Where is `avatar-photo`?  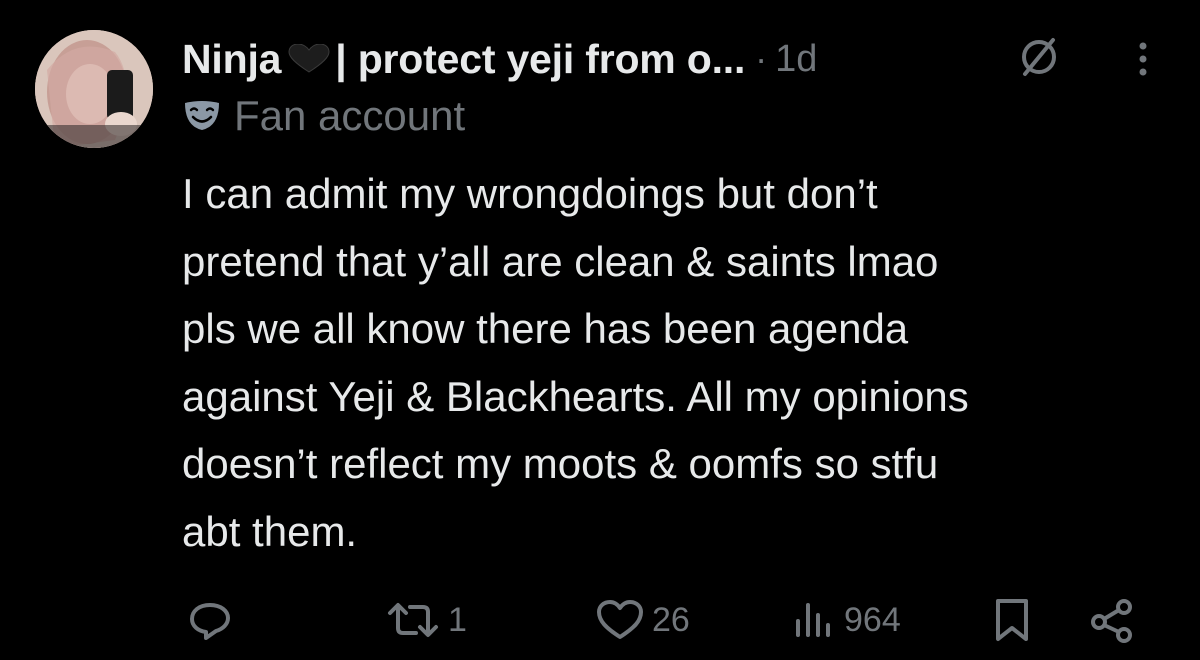 avatar-photo is located at coordinates (94, 89).